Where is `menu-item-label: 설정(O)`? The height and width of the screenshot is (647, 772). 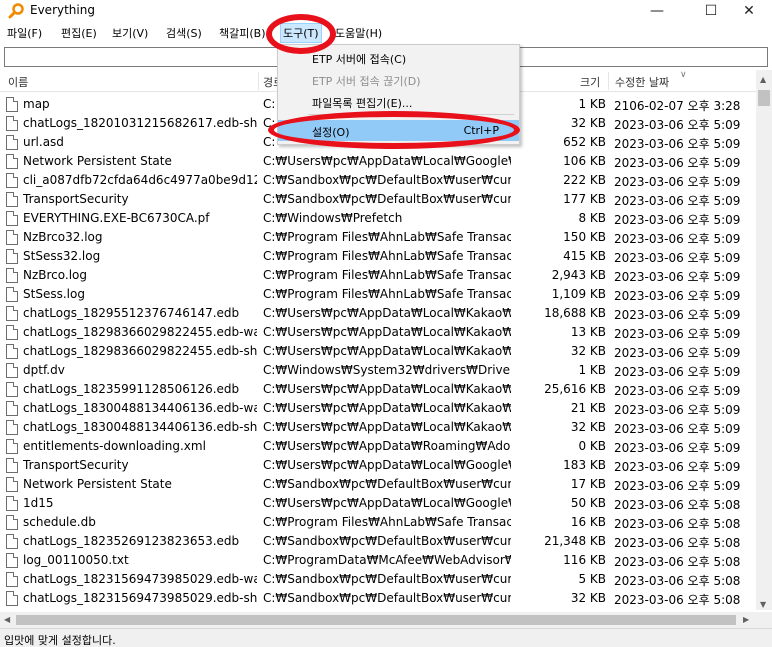
menu-item-label: 설정(O) is located at coordinates (331, 132).